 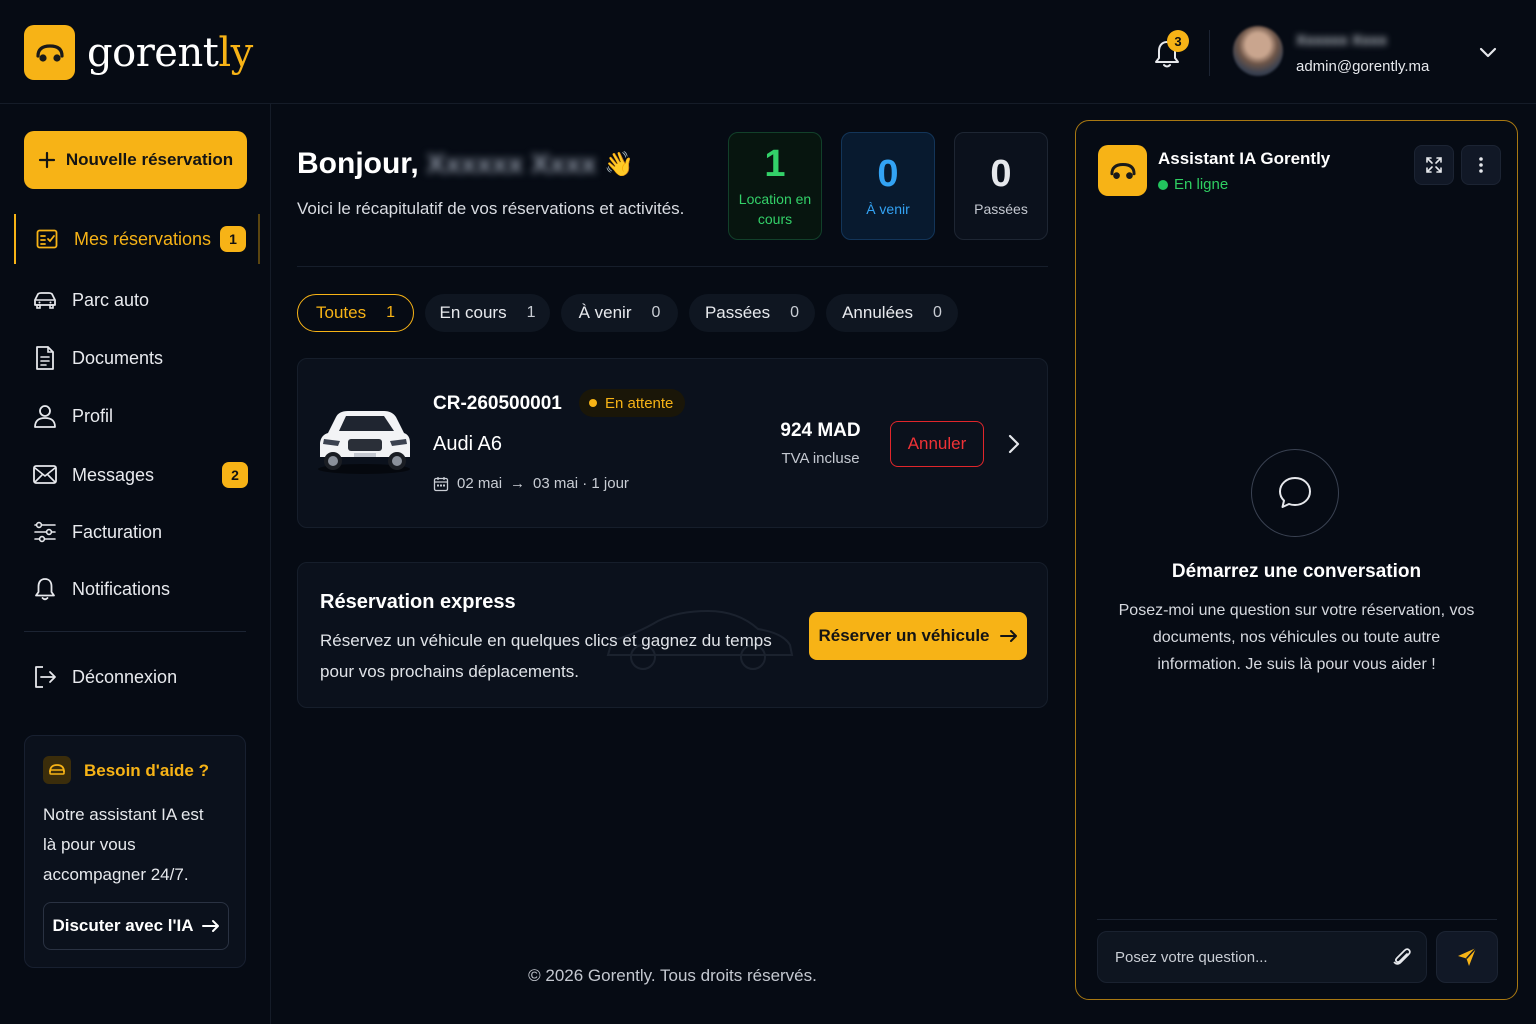 I want to click on greeting-user-name: Xxxxxx Xxxx, so click(x=511, y=163).